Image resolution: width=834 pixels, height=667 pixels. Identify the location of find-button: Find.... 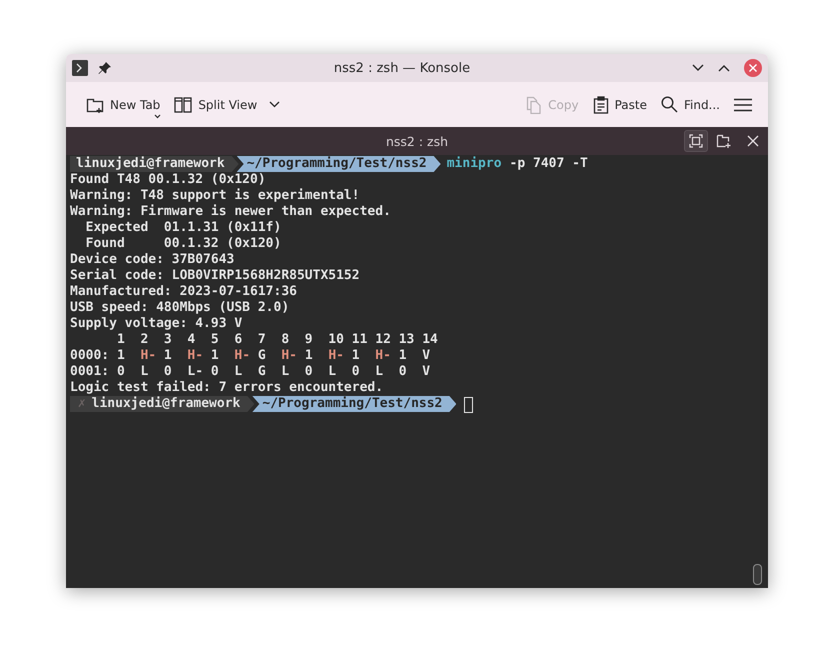
(690, 104).